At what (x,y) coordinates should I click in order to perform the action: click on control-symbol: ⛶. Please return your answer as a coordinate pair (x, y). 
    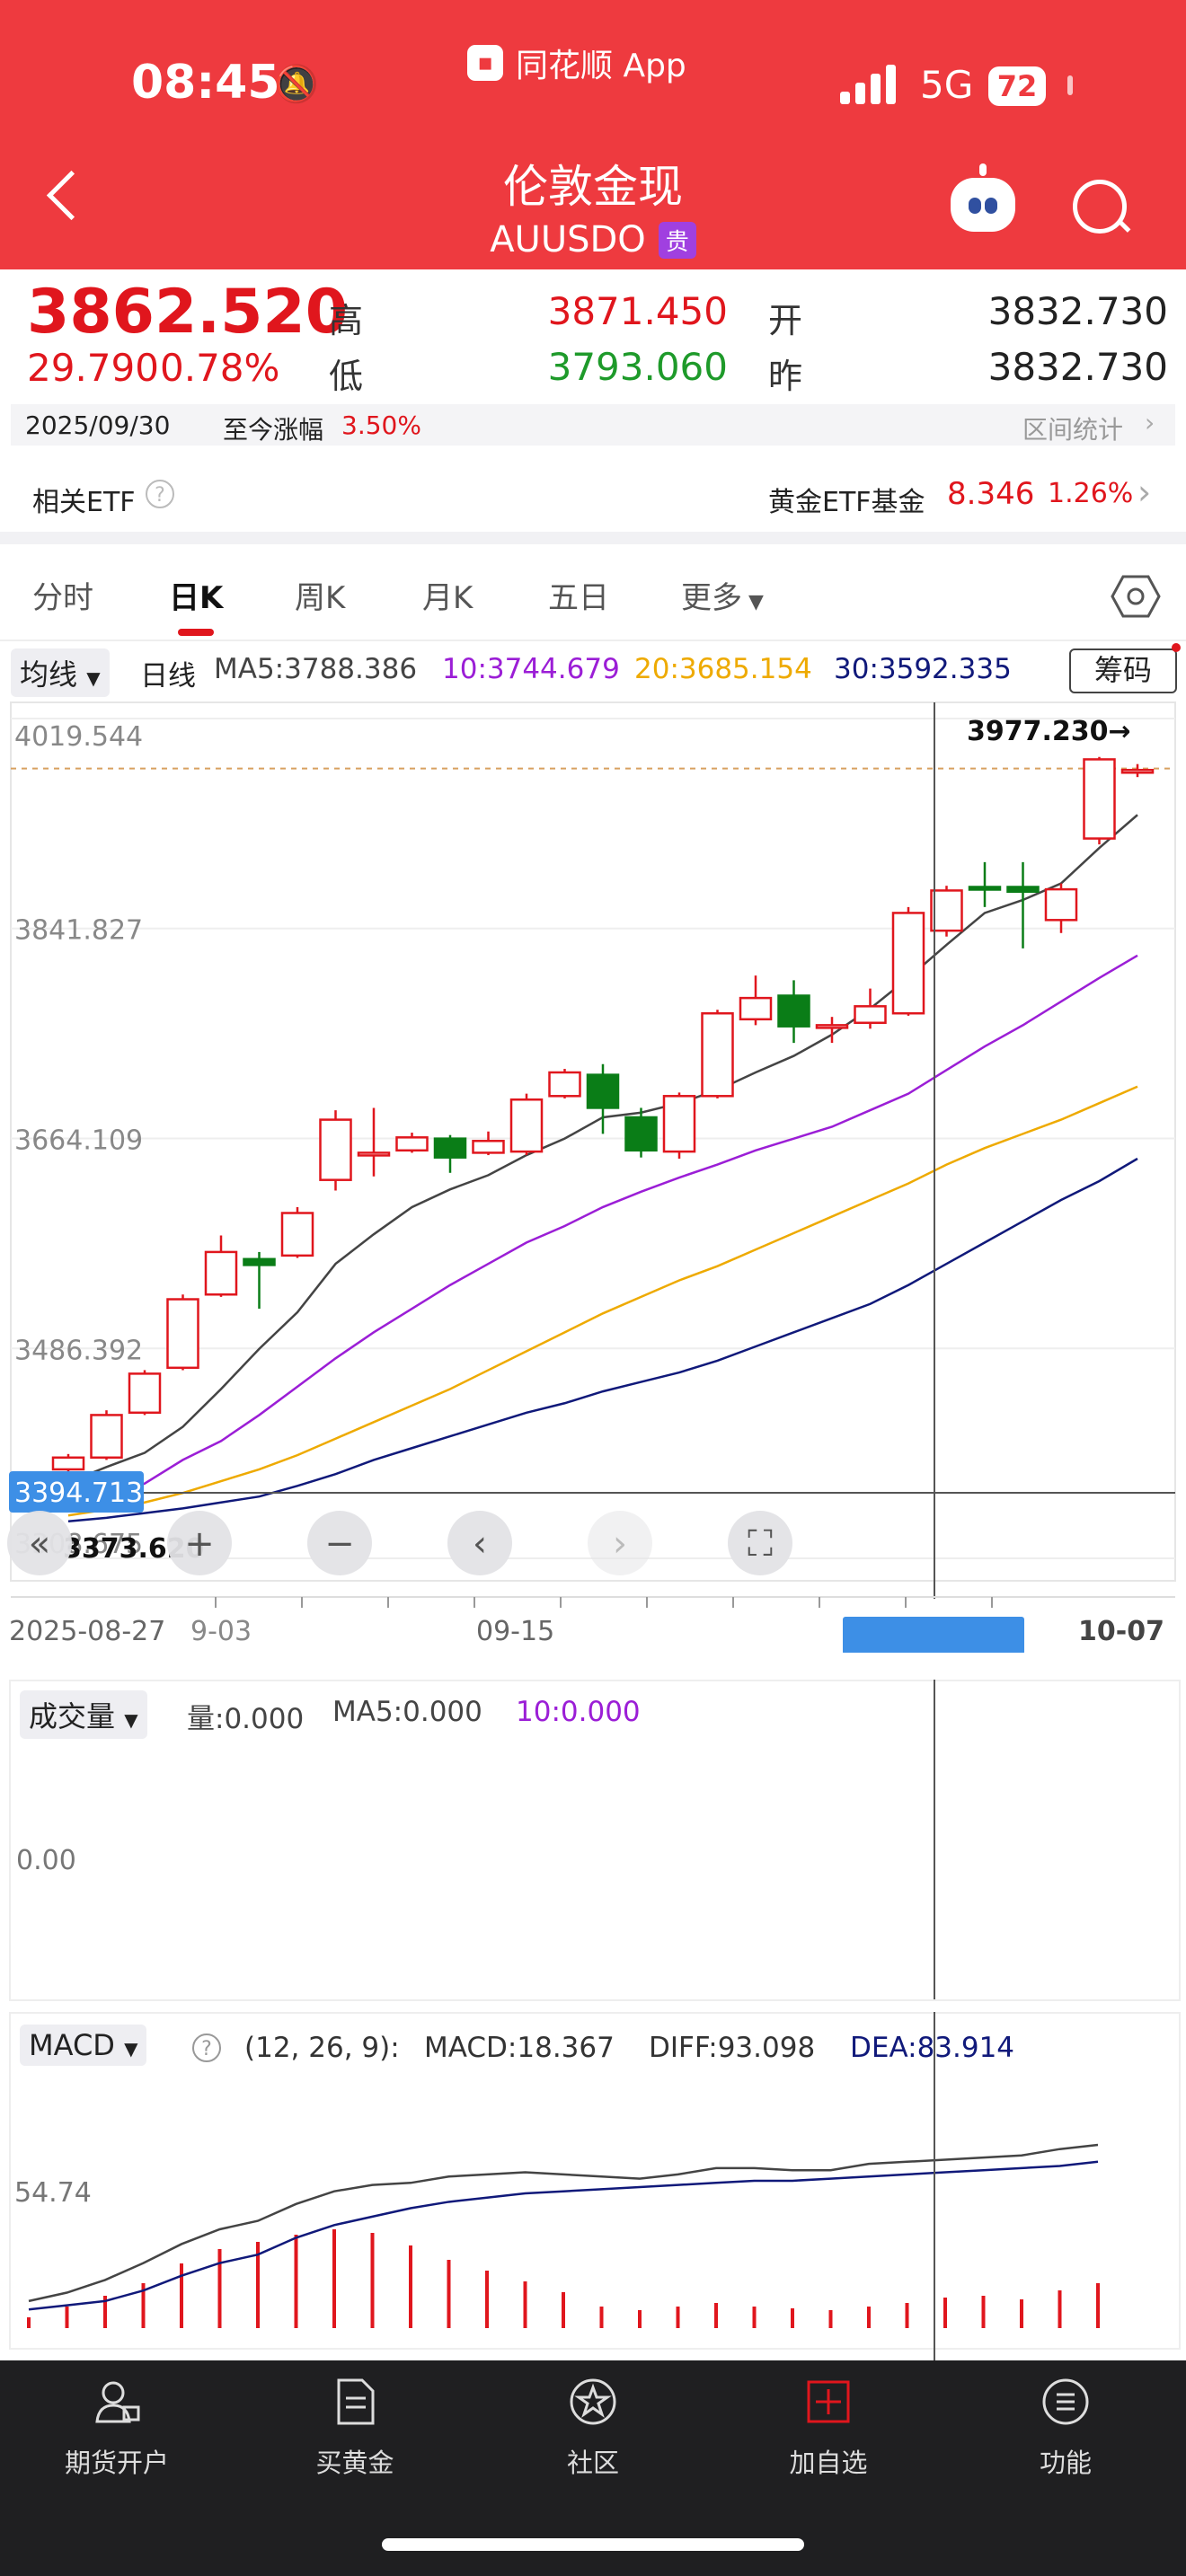
    Looking at the image, I should click on (760, 1544).